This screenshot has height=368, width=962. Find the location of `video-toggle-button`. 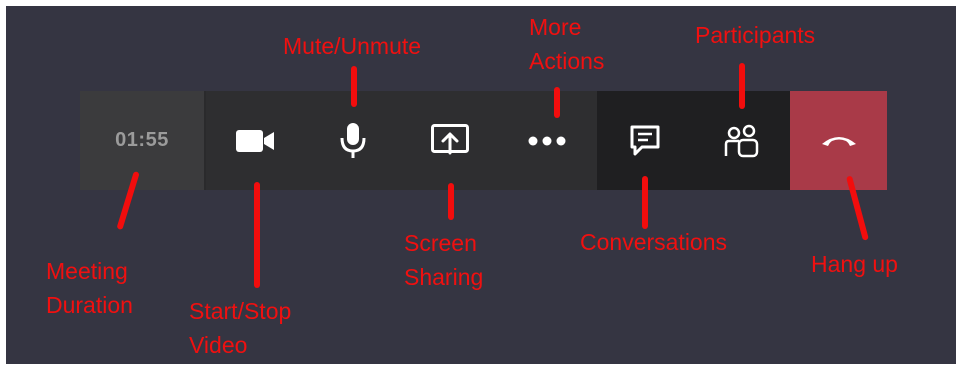

video-toggle-button is located at coordinates (255, 140).